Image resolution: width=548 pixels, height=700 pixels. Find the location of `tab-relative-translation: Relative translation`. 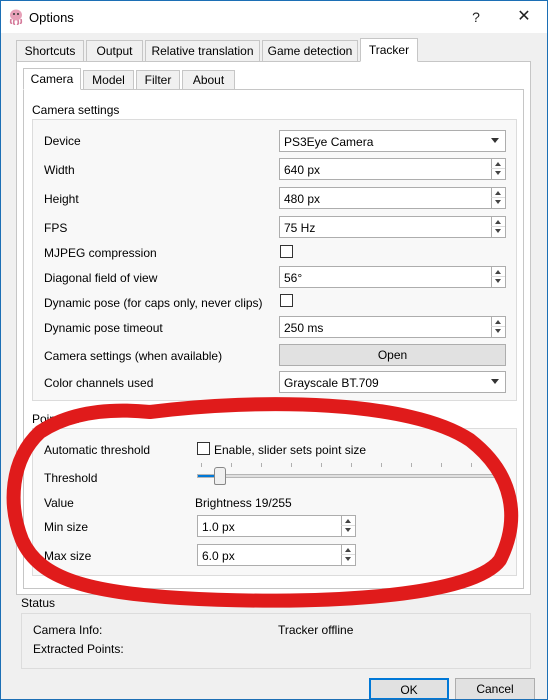

tab-relative-translation: Relative translation is located at coordinates (202, 51).